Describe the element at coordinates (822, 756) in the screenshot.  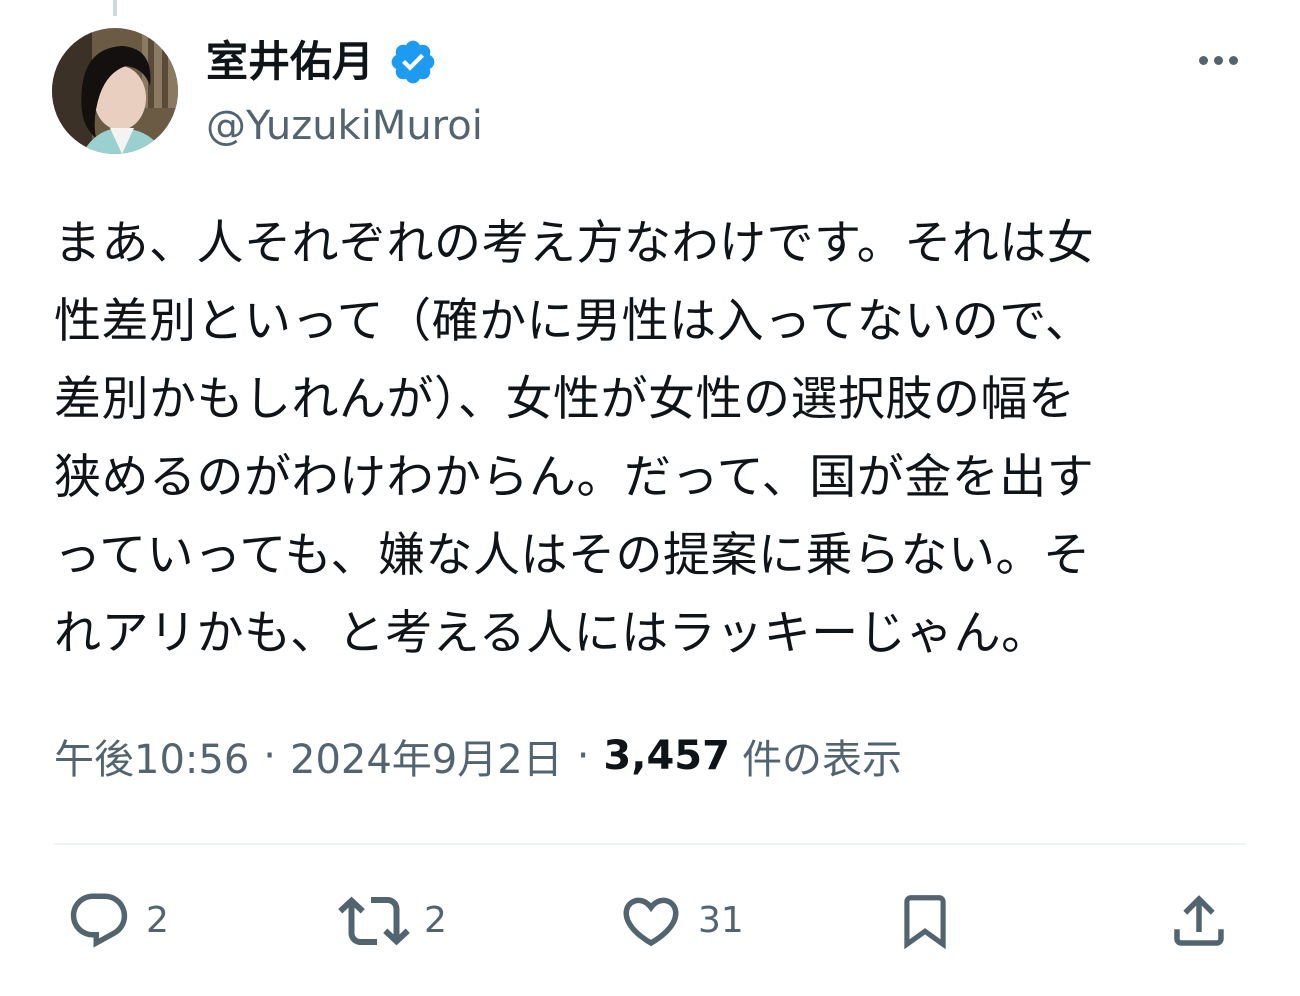
I see `views-label: 件の表示` at that location.